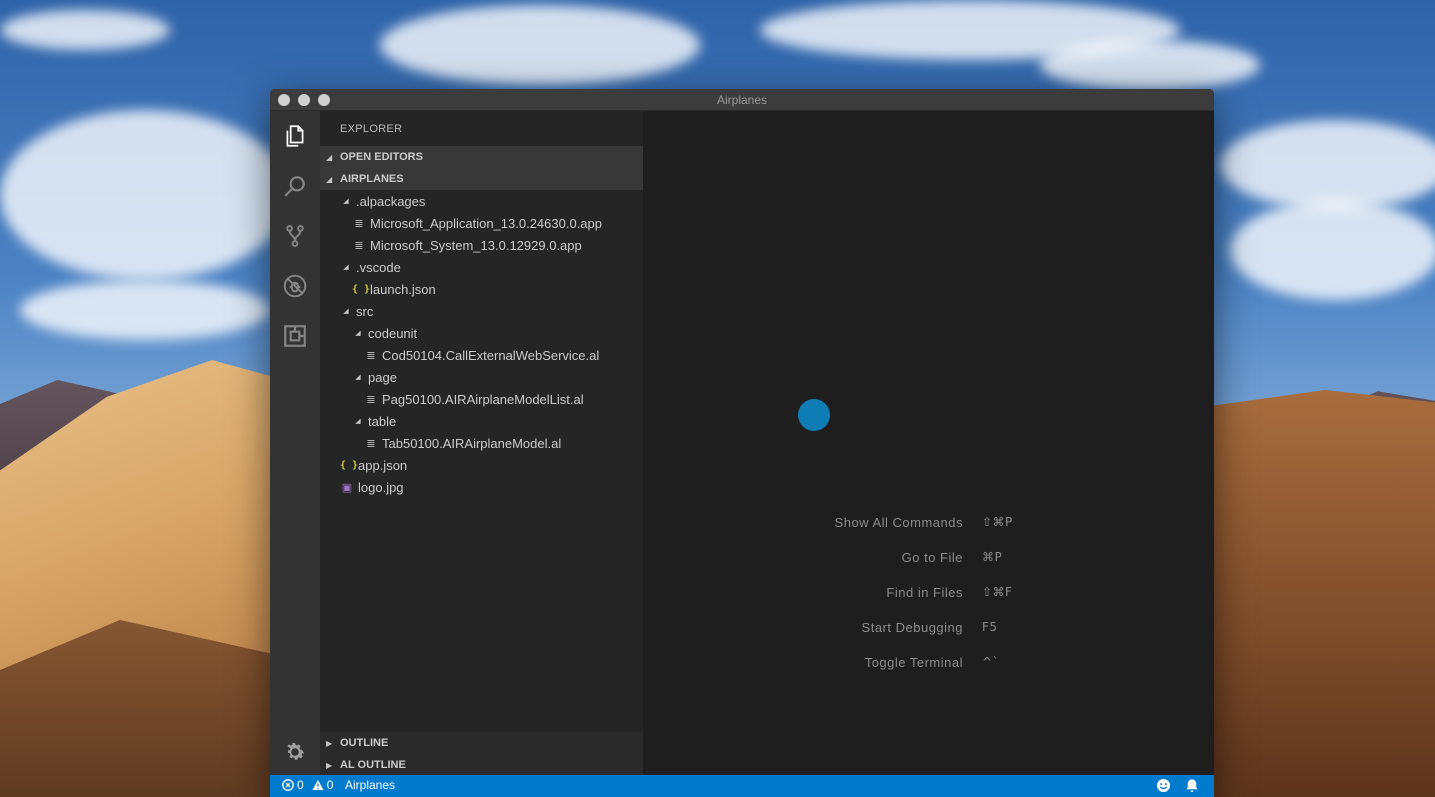 Image resolution: width=1435 pixels, height=797 pixels. I want to click on tree-item-label: Microsoft_System_13.0.12929.0.app, so click(476, 245).